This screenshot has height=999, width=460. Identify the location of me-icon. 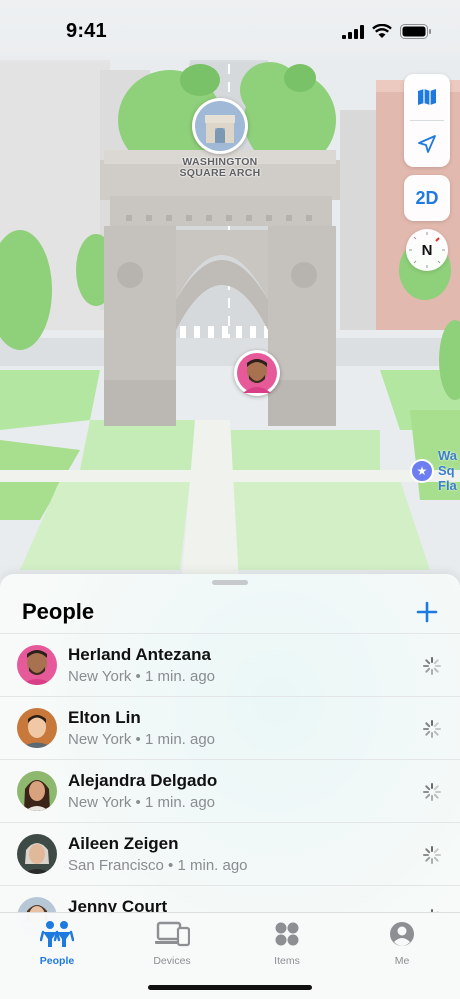
(402, 934).